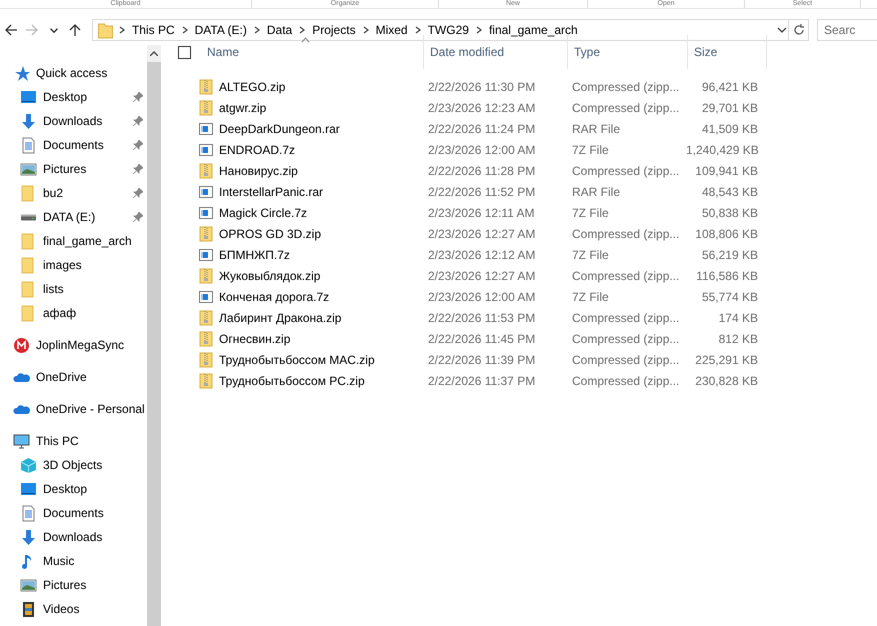 This screenshot has width=877, height=626. Describe the element at coordinates (727, 275) in the screenshot. I see `table-cell-text: 116,586 KB` at that location.